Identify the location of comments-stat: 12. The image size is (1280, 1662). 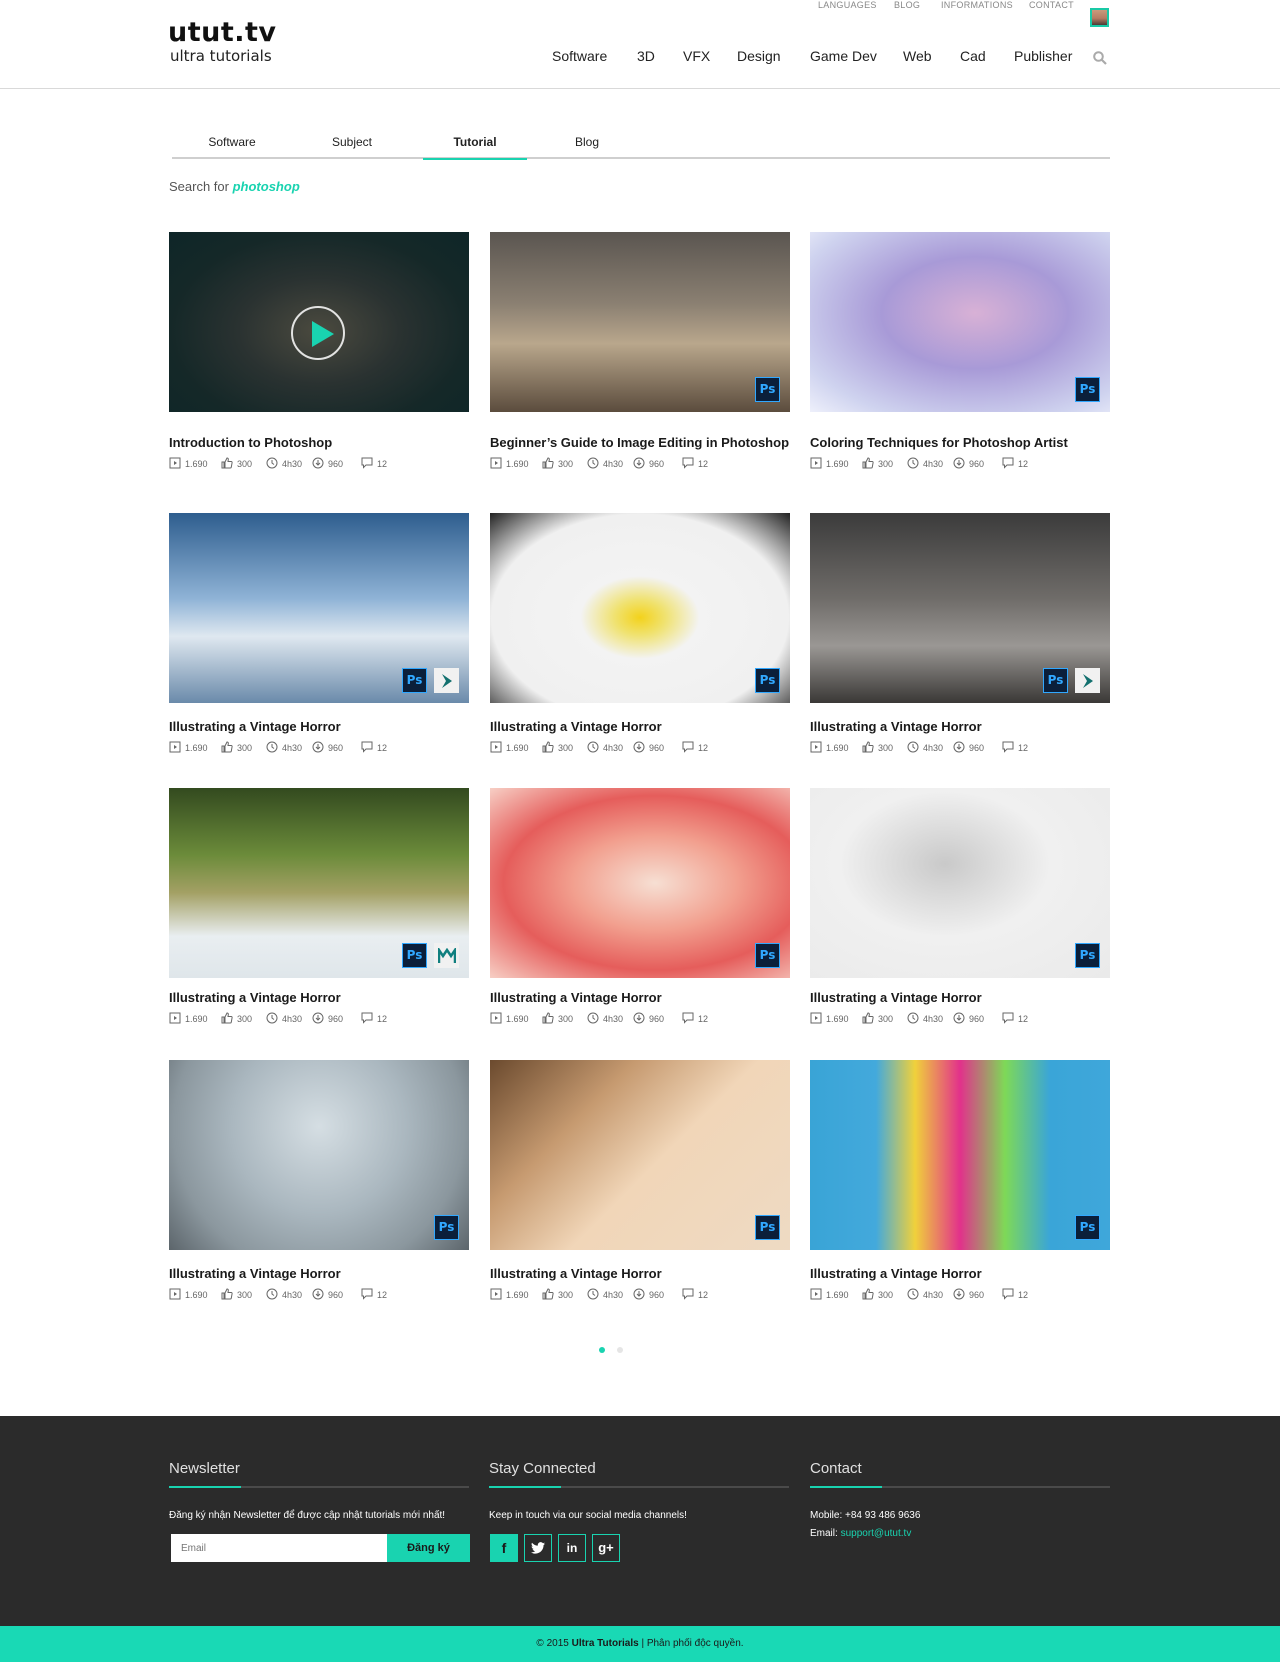
(374, 464).